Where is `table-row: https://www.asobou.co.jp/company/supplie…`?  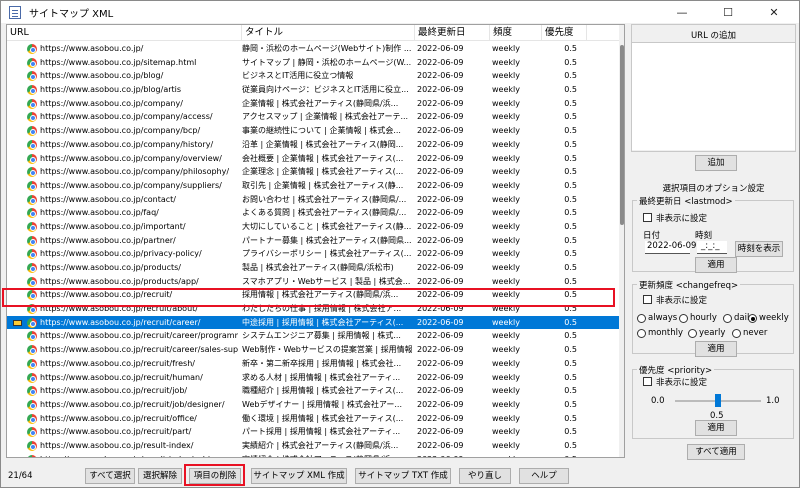 table-row: https://www.asobou.co.jp/company/supplie… is located at coordinates (313, 186).